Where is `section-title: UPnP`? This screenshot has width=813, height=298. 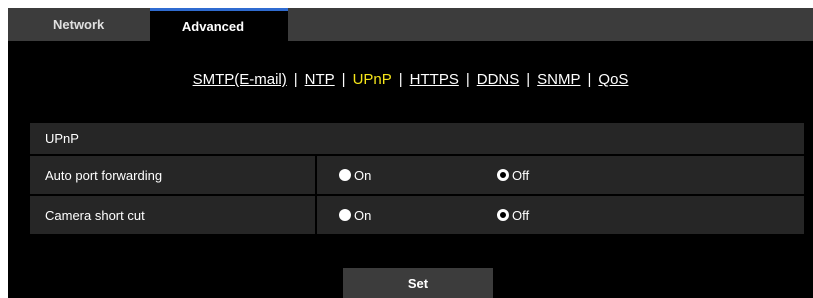
section-title: UPnP is located at coordinates (62, 138).